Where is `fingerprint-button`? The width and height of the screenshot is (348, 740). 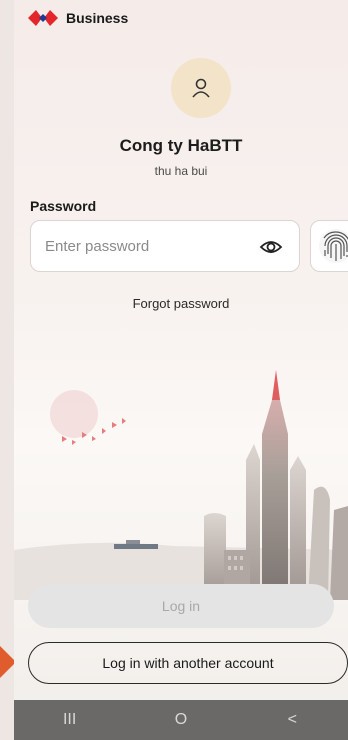 fingerprint-button is located at coordinates (329, 246).